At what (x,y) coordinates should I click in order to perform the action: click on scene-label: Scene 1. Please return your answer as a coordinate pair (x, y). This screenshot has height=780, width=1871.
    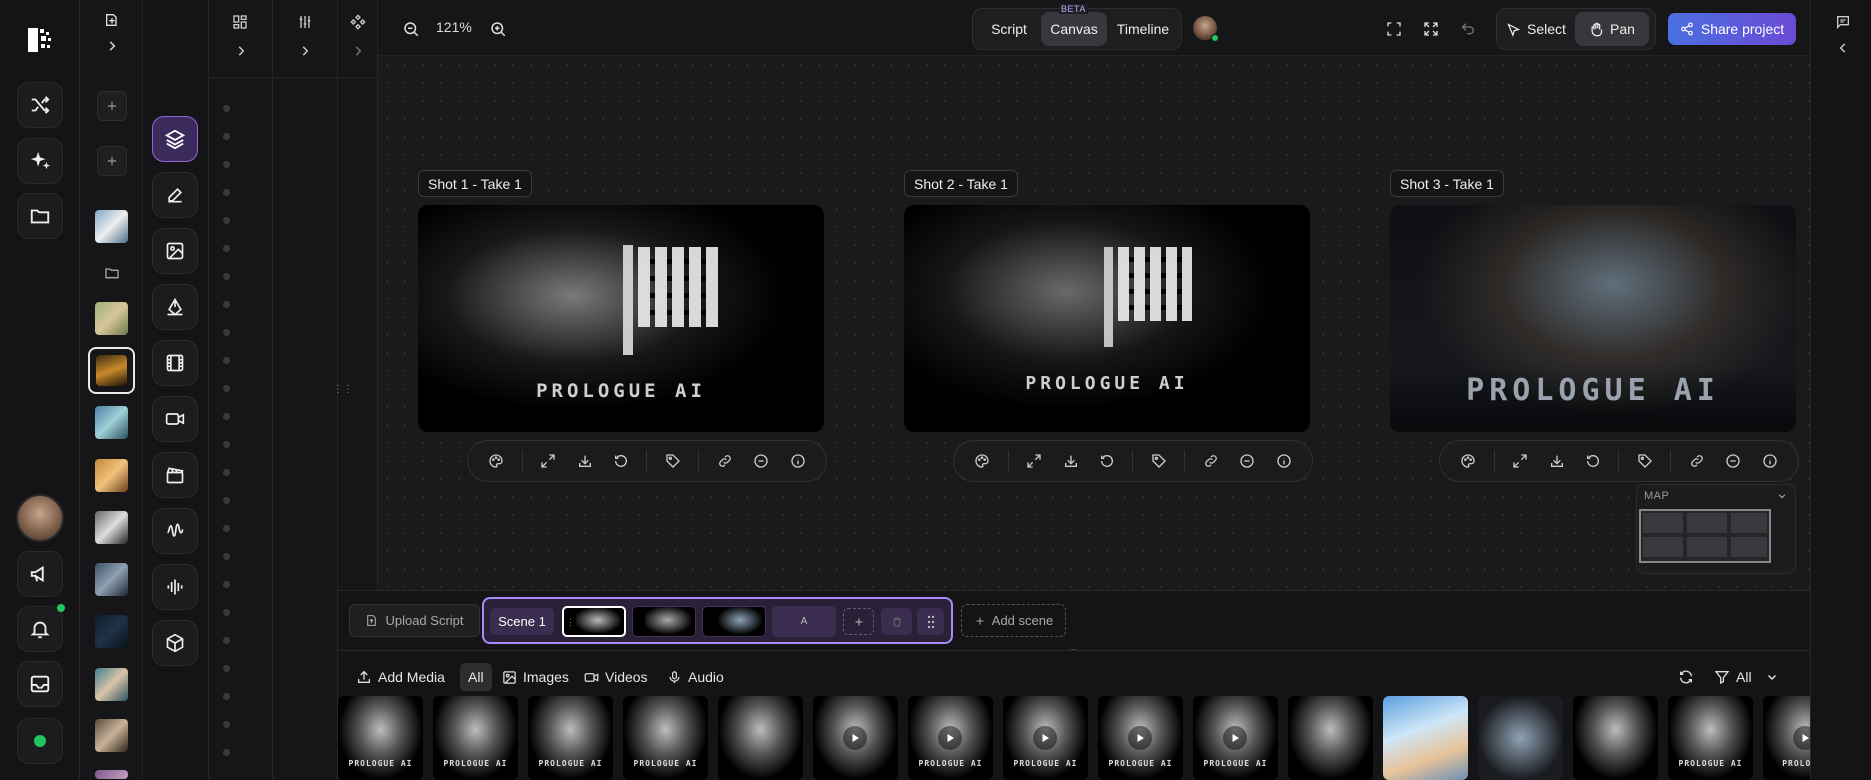
    Looking at the image, I should click on (522, 621).